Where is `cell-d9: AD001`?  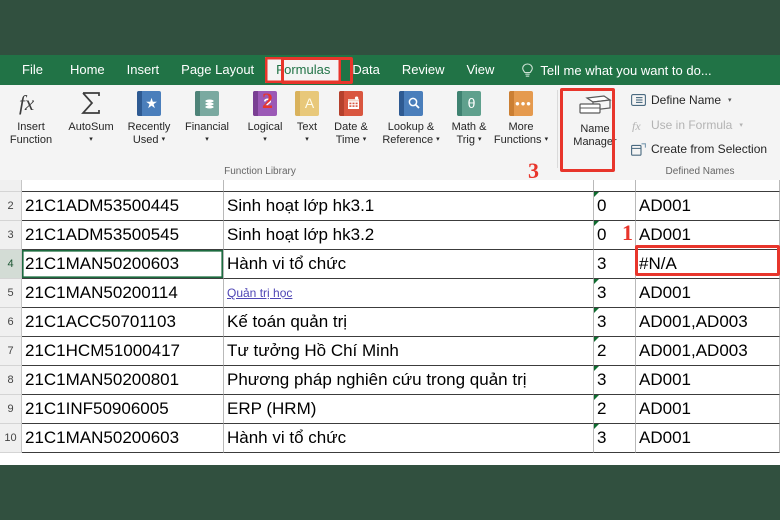 cell-d9: AD001 is located at coordinates (708, 409).